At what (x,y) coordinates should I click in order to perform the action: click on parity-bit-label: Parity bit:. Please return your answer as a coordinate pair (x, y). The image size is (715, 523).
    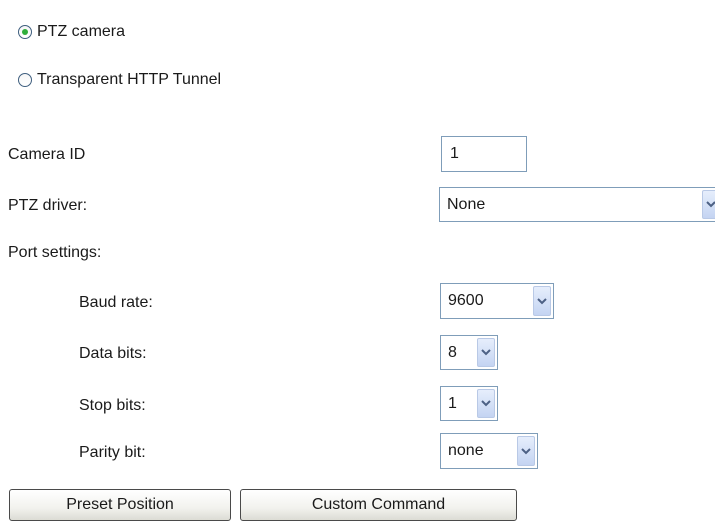
    Looking at the image, I should click on (112, 452).